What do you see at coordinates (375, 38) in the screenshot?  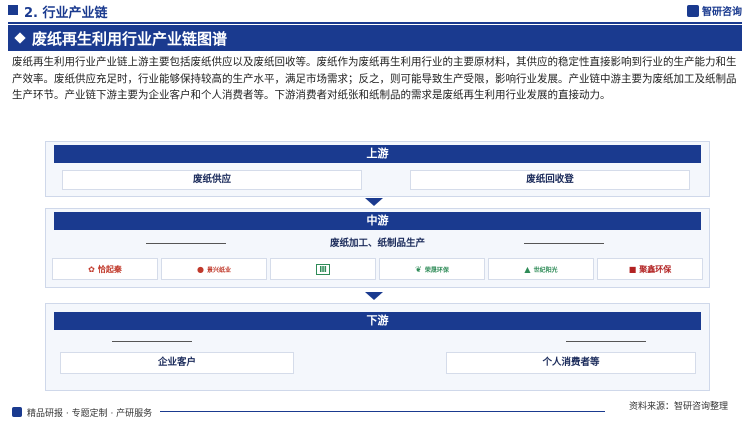 I see `title-bar: 废纸再生利用行业产业链图谱` at bounding box center [375, 38].